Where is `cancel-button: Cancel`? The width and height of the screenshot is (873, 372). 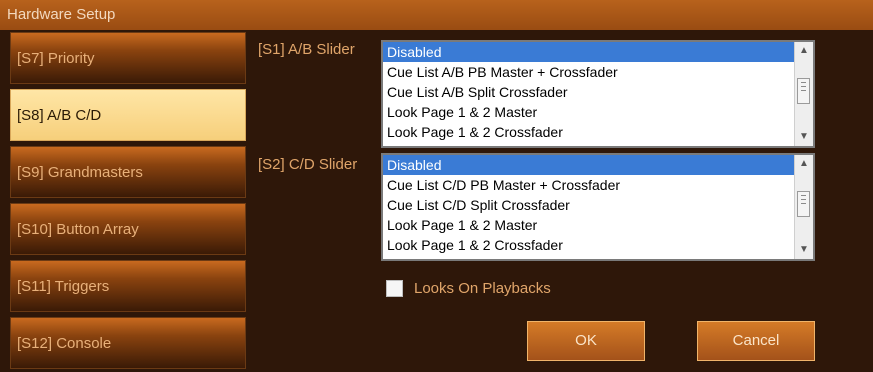 cancel-button: Cancel is located at coordinates (756, 341).